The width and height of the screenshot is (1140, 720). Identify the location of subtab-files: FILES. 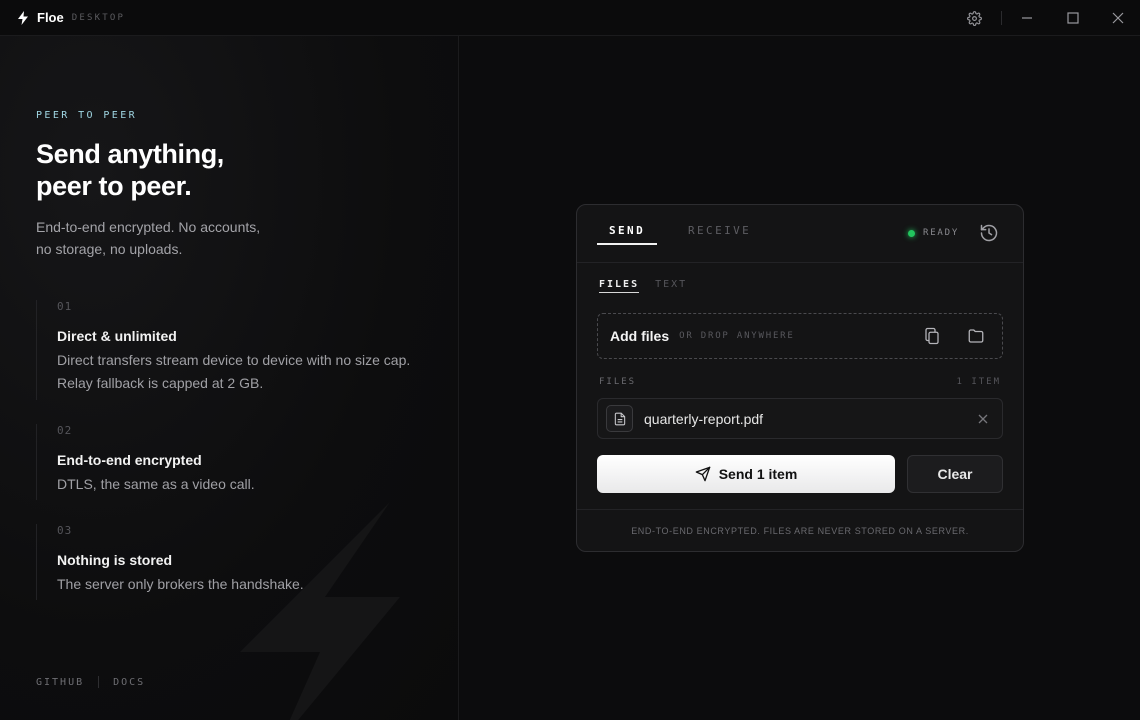
(619, 286).